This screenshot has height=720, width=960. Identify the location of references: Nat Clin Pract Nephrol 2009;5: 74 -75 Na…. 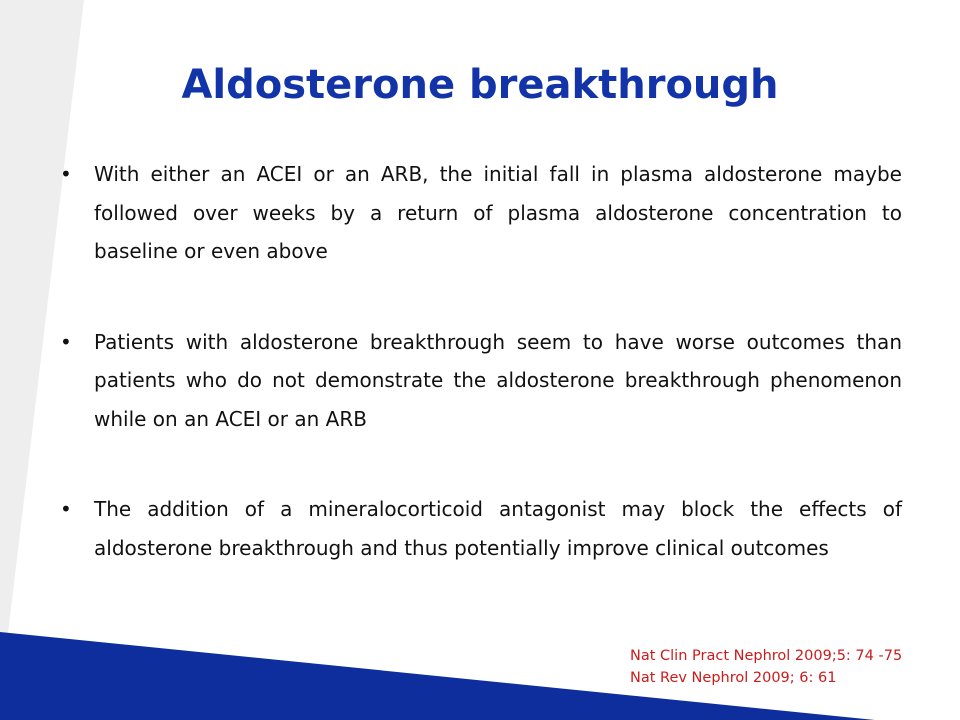
(766, 667).